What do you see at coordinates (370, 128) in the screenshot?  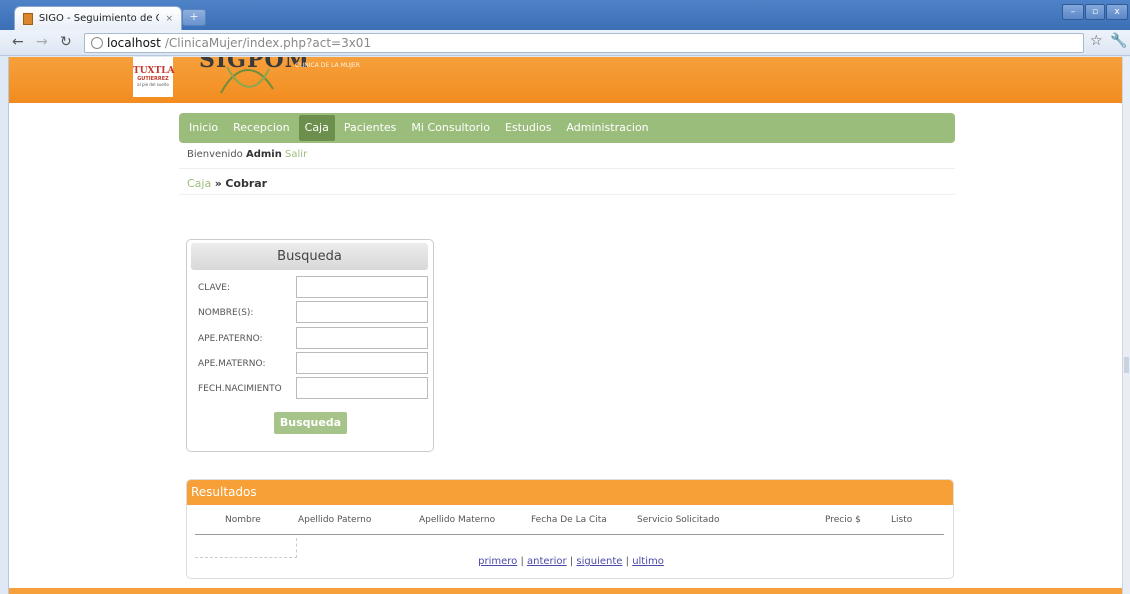 I see `menu-item-pacientes: Pacientes` at bounding box center [370, 128].